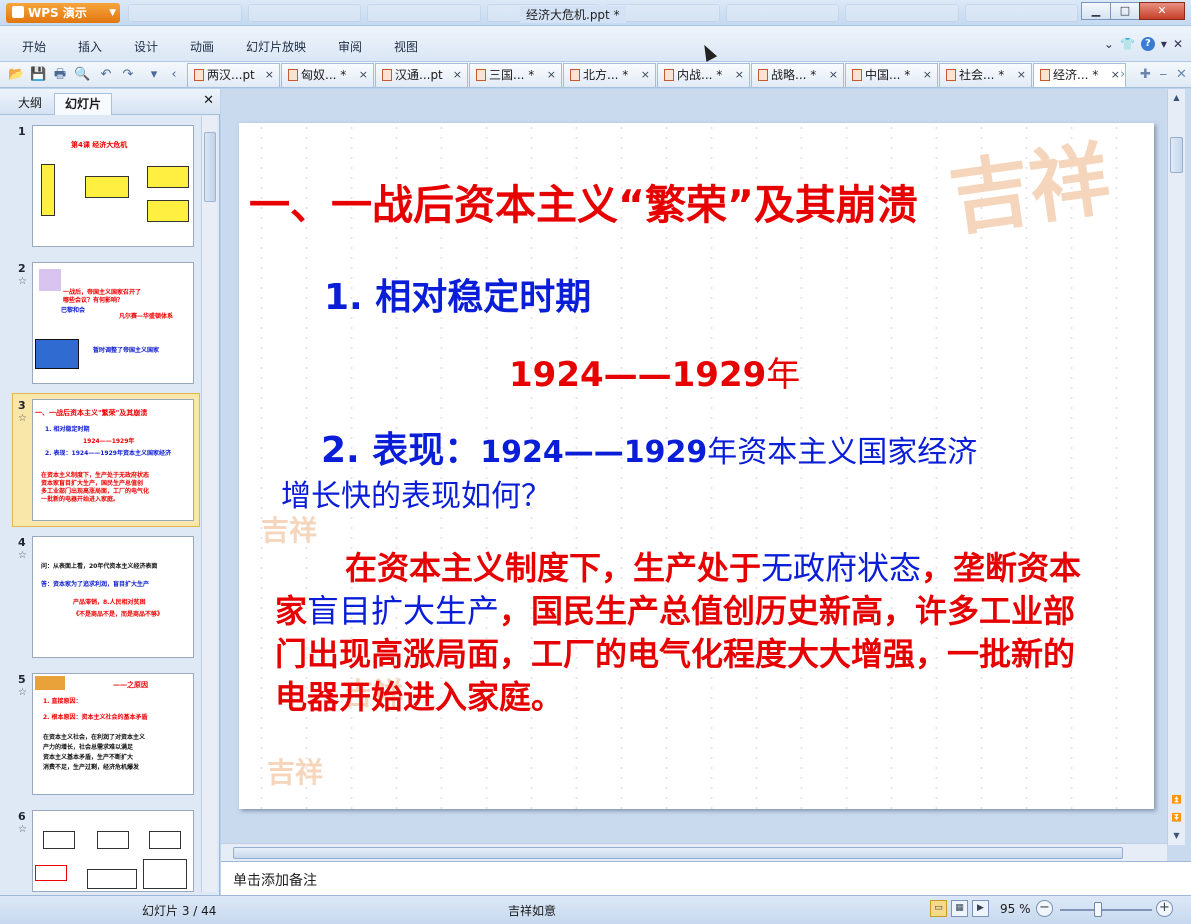  I want to click on panel-scrollbar, so click(209, 504).